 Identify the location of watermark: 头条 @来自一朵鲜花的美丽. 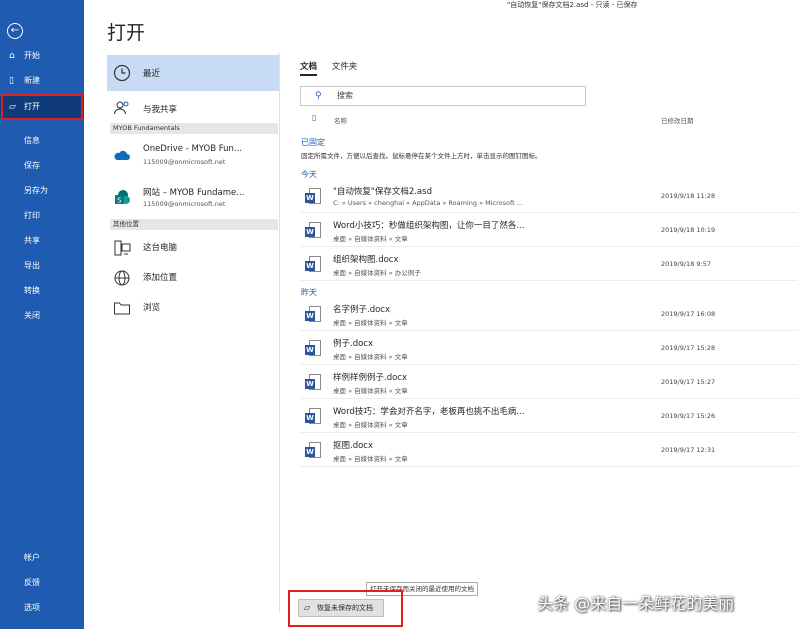
(636, 603).